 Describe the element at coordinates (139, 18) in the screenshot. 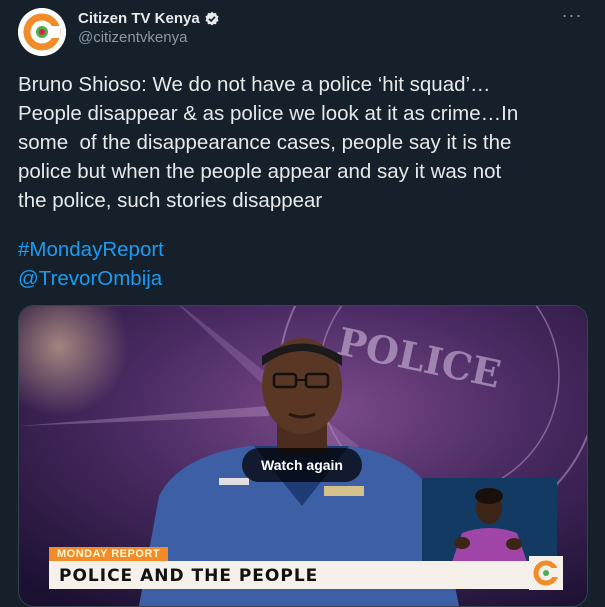

I see `display-name: Citizen TV Kenya` at that location.